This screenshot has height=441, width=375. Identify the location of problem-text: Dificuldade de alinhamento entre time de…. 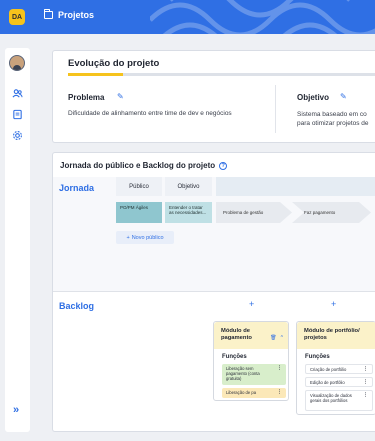
(150, 113).